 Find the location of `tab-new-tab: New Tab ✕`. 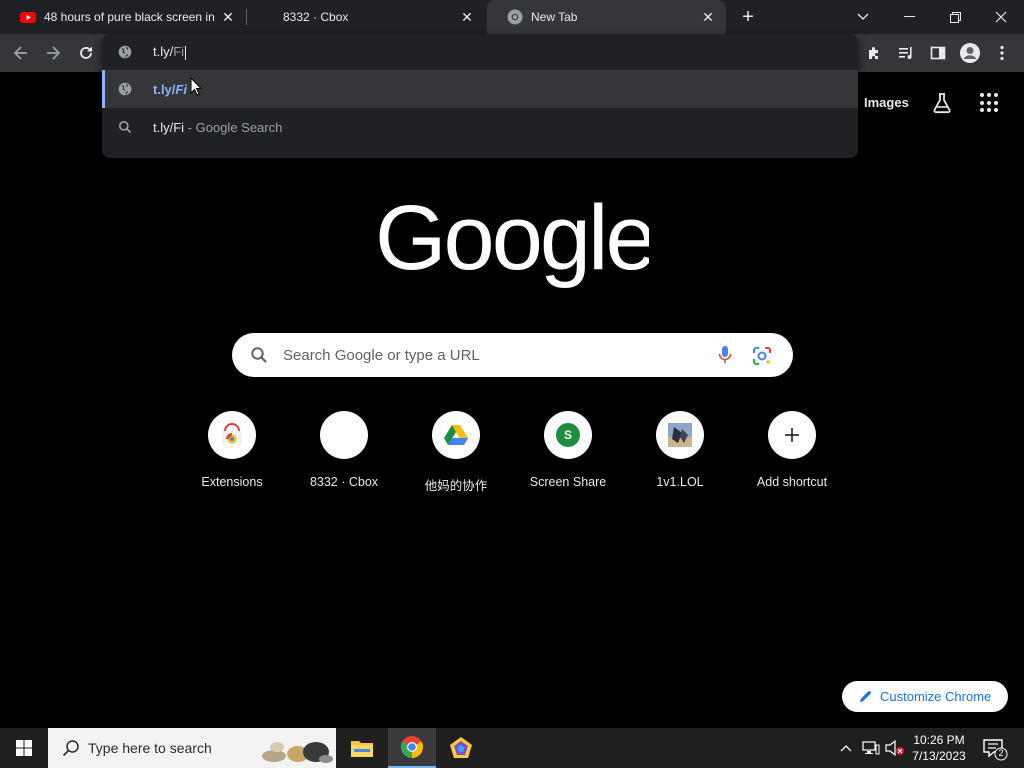

tab-new-tab: New Tab ✕ is located at coordinates (606, 17).